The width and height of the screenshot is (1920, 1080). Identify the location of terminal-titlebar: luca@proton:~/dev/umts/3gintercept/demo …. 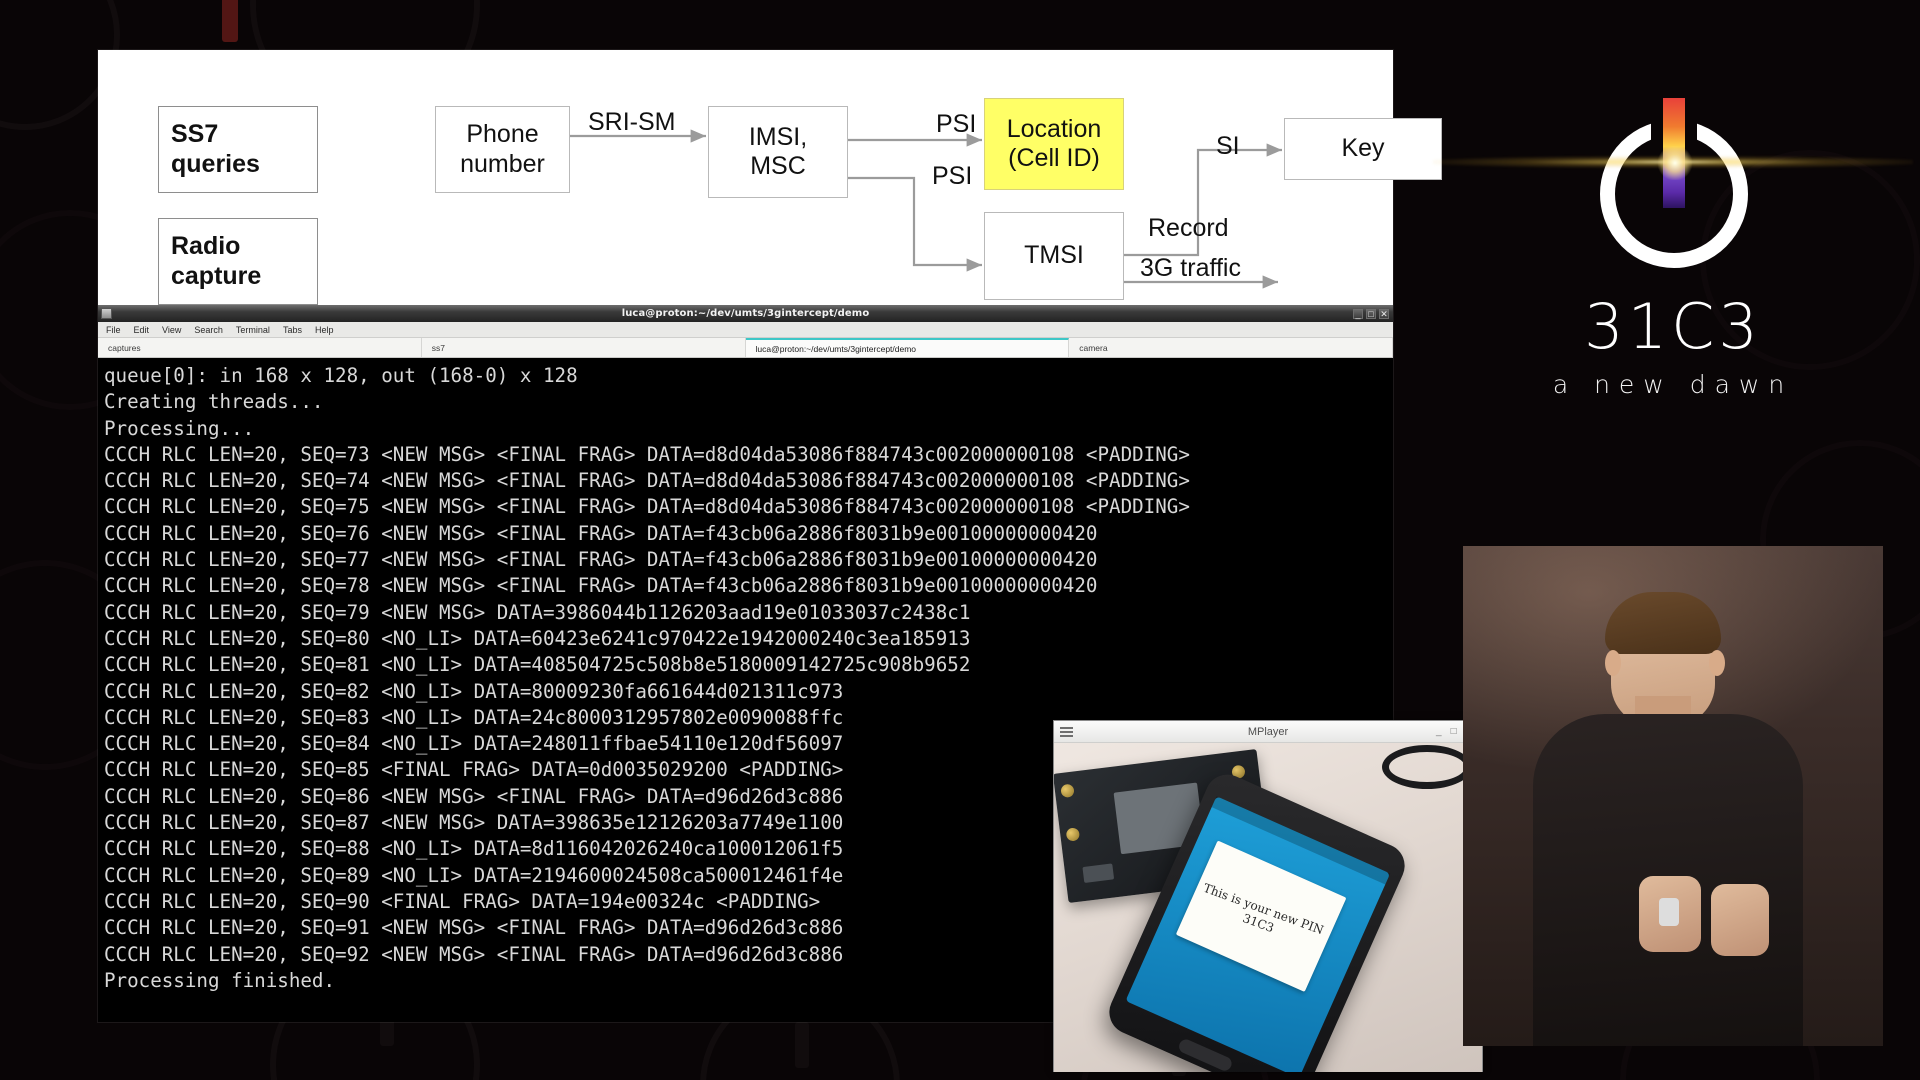
(745, 313).